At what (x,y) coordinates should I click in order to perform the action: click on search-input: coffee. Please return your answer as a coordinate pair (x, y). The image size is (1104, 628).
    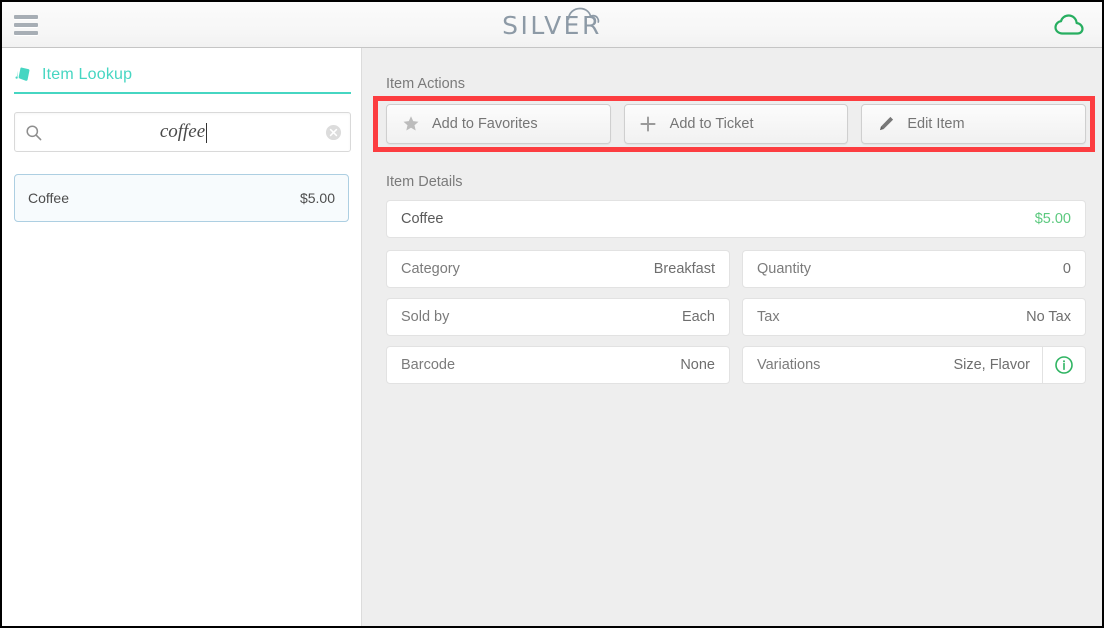
    Looking at the image, I should click on (182, 132).